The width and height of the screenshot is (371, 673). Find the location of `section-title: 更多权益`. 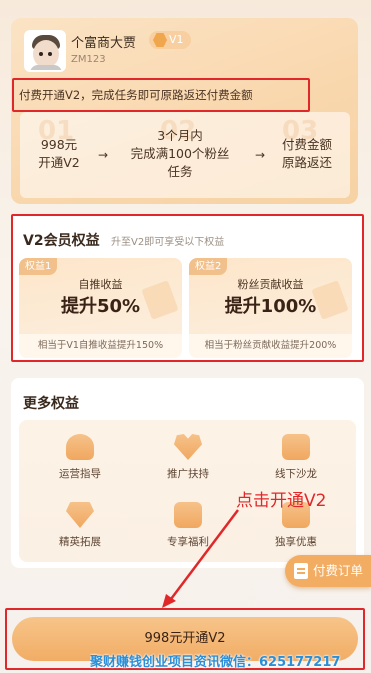

section-title: 更多权益 is located at coordinates (51, 404).